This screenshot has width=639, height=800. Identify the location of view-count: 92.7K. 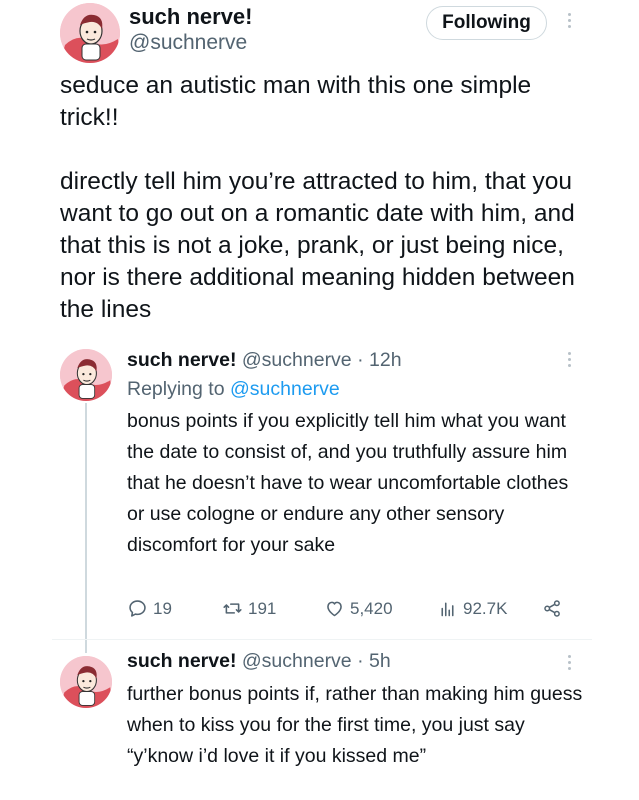
(485, 608).